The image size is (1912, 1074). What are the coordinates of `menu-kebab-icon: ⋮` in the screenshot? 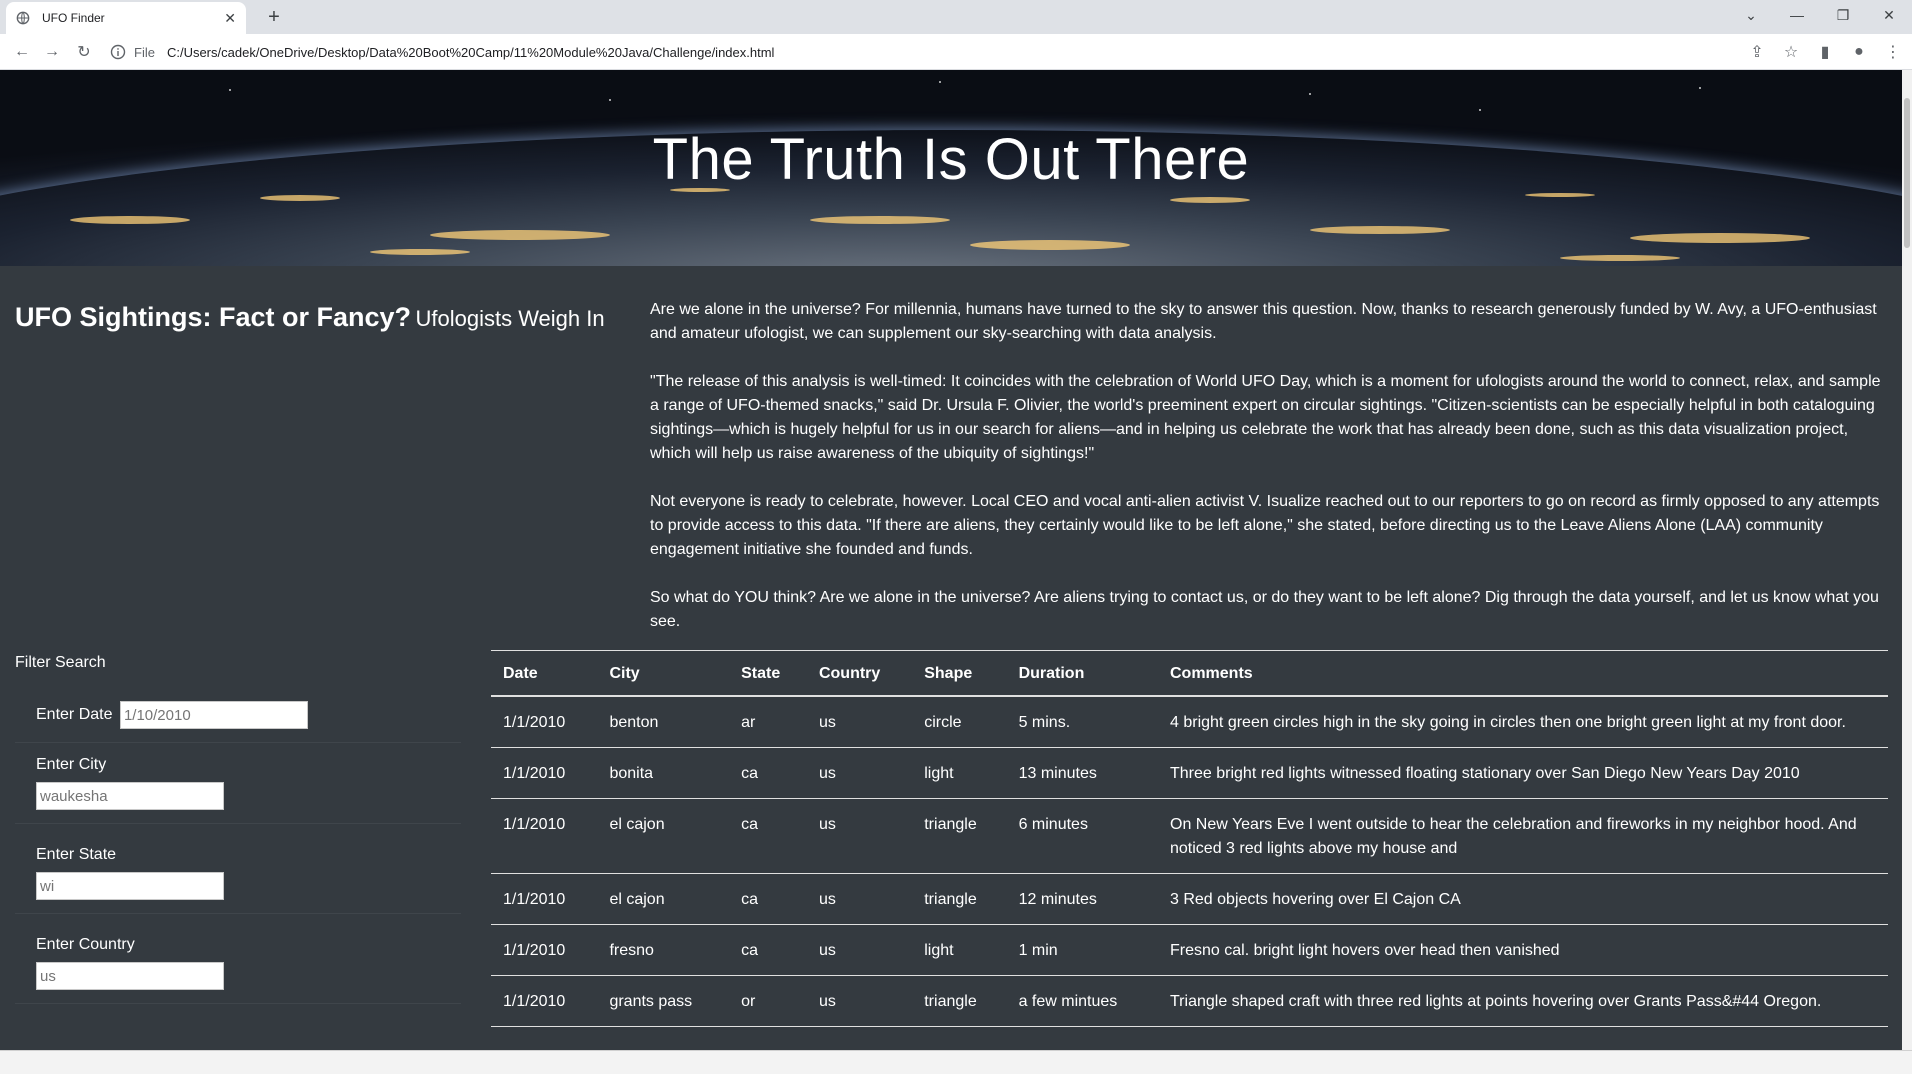 It's located at (1893, 52).